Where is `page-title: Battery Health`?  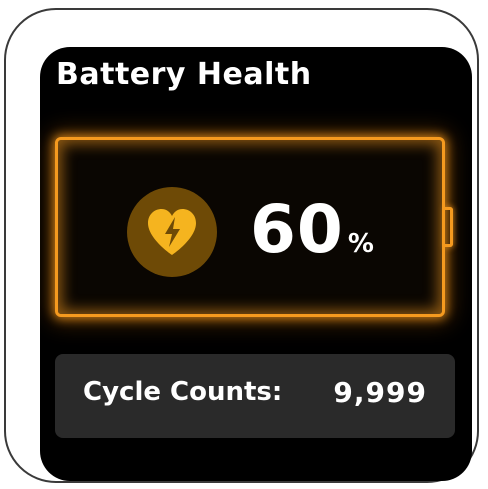 page-title: Battery Health is located at coordinates (184, 74).